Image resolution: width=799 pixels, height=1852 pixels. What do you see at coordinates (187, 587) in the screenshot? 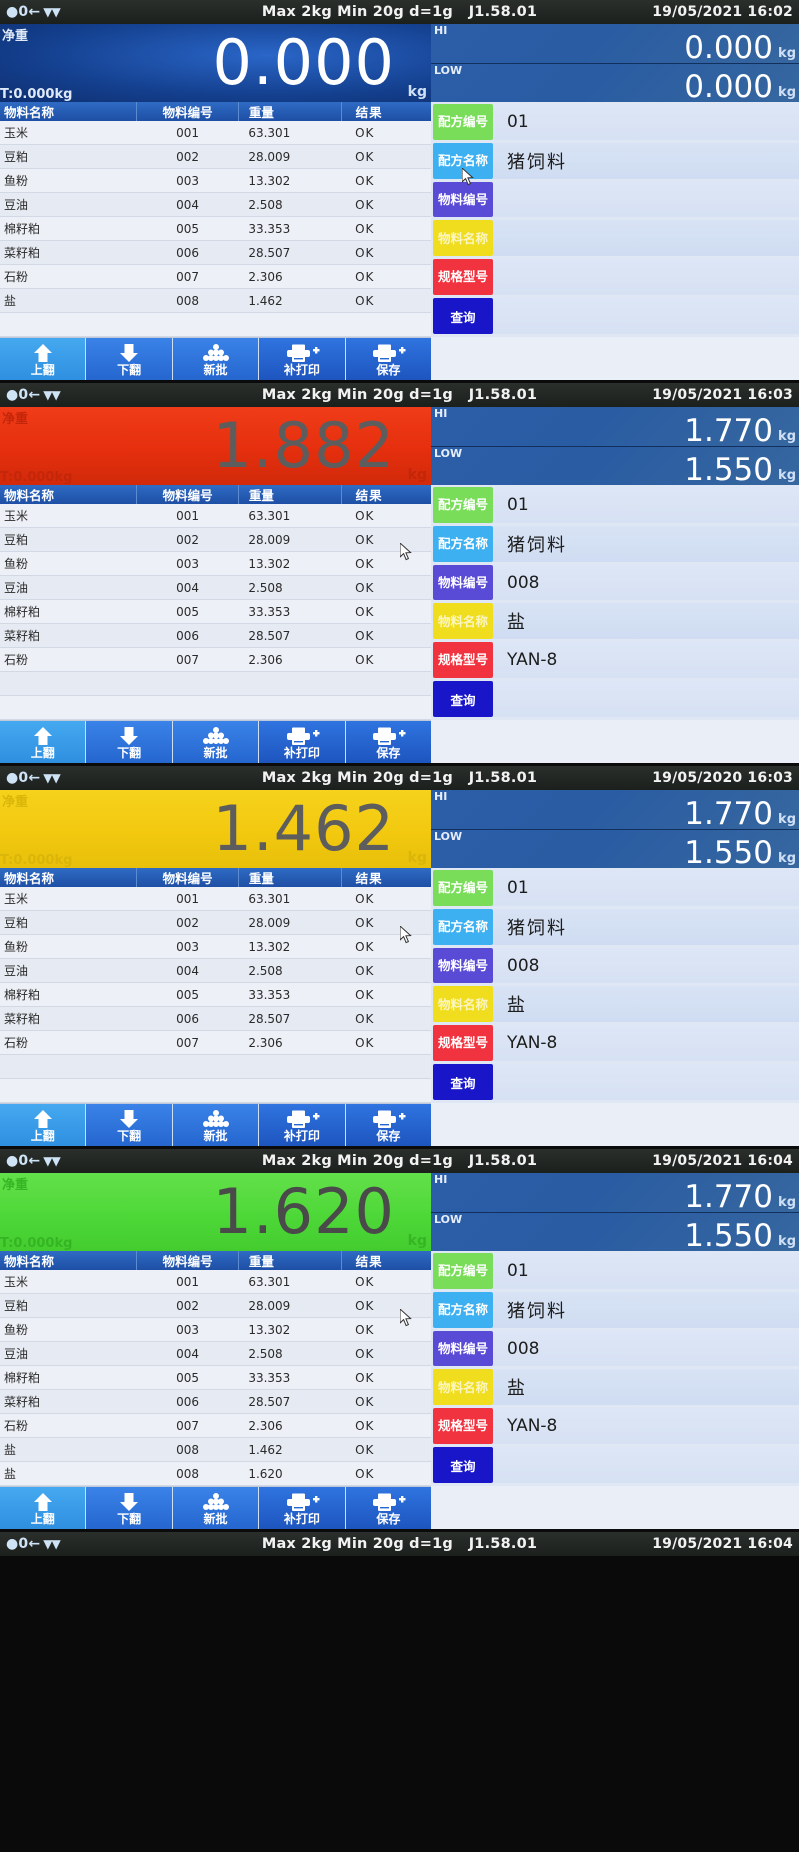
I see `cell-material-code: 004` at bounding box center [187, 587].